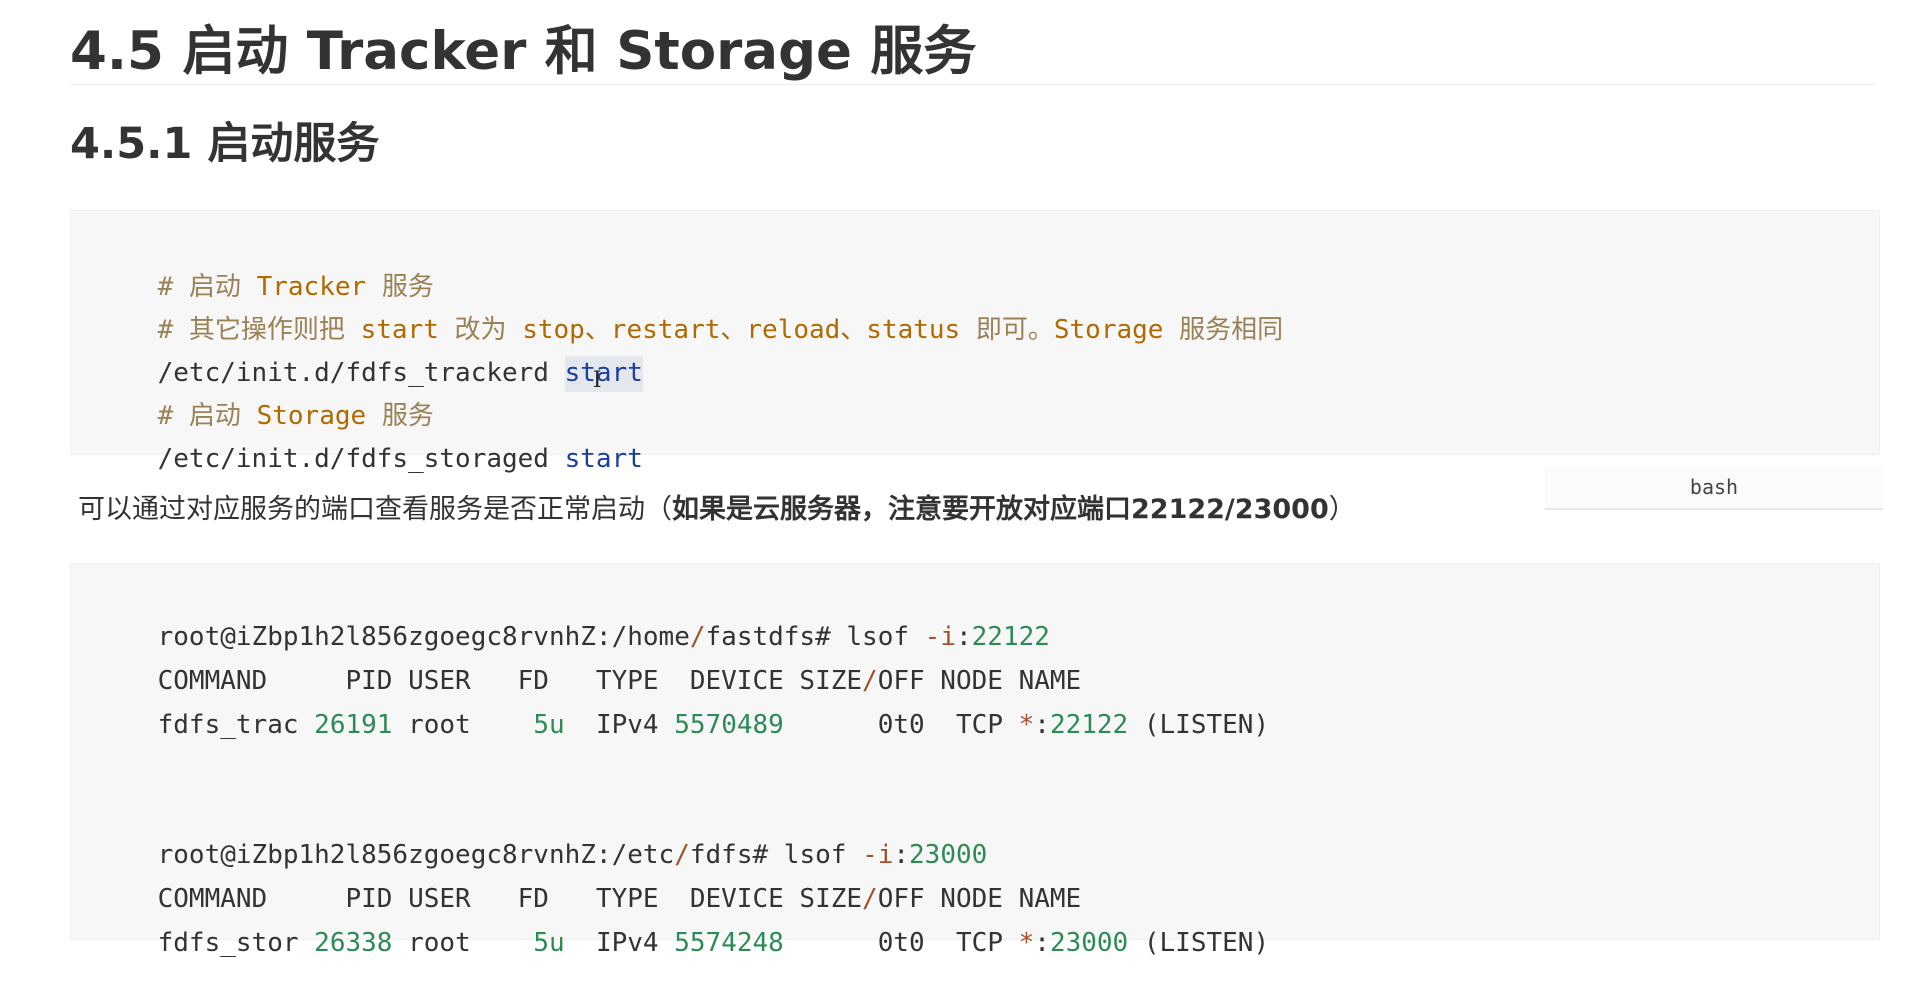  What do you see at coordinates (1089, 725) in the screenshot?
I see `row-port: 22122` at bounding box center [1089, 725].